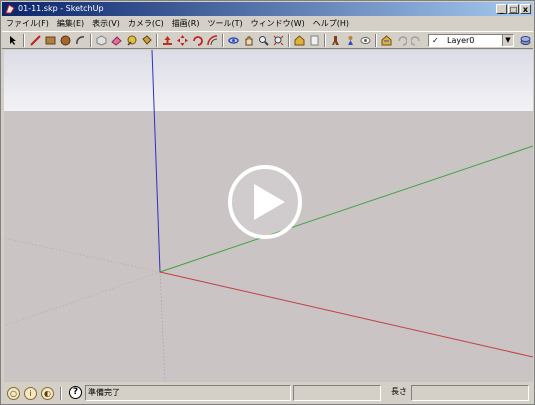 The image size is (535, 405). I want to click on make-component-tool-icon, so click(101, 40).